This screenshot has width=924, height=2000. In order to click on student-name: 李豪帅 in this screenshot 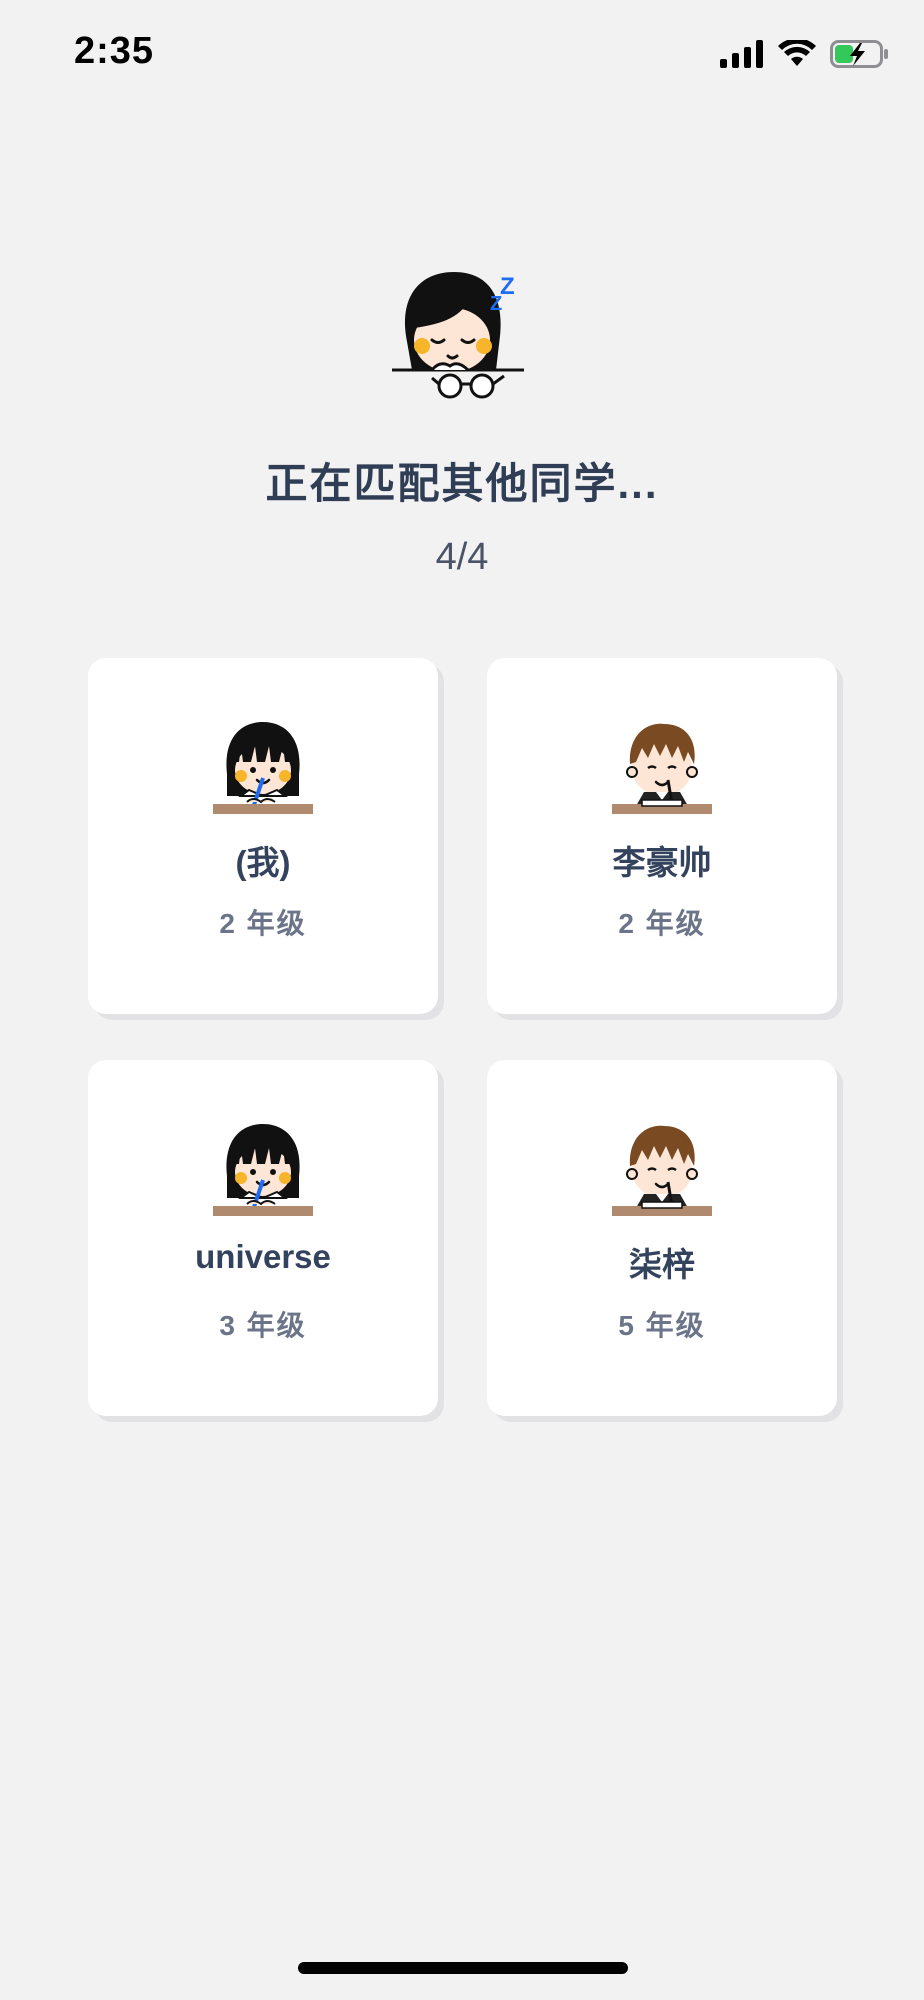, I will do `click(662, 862)`.